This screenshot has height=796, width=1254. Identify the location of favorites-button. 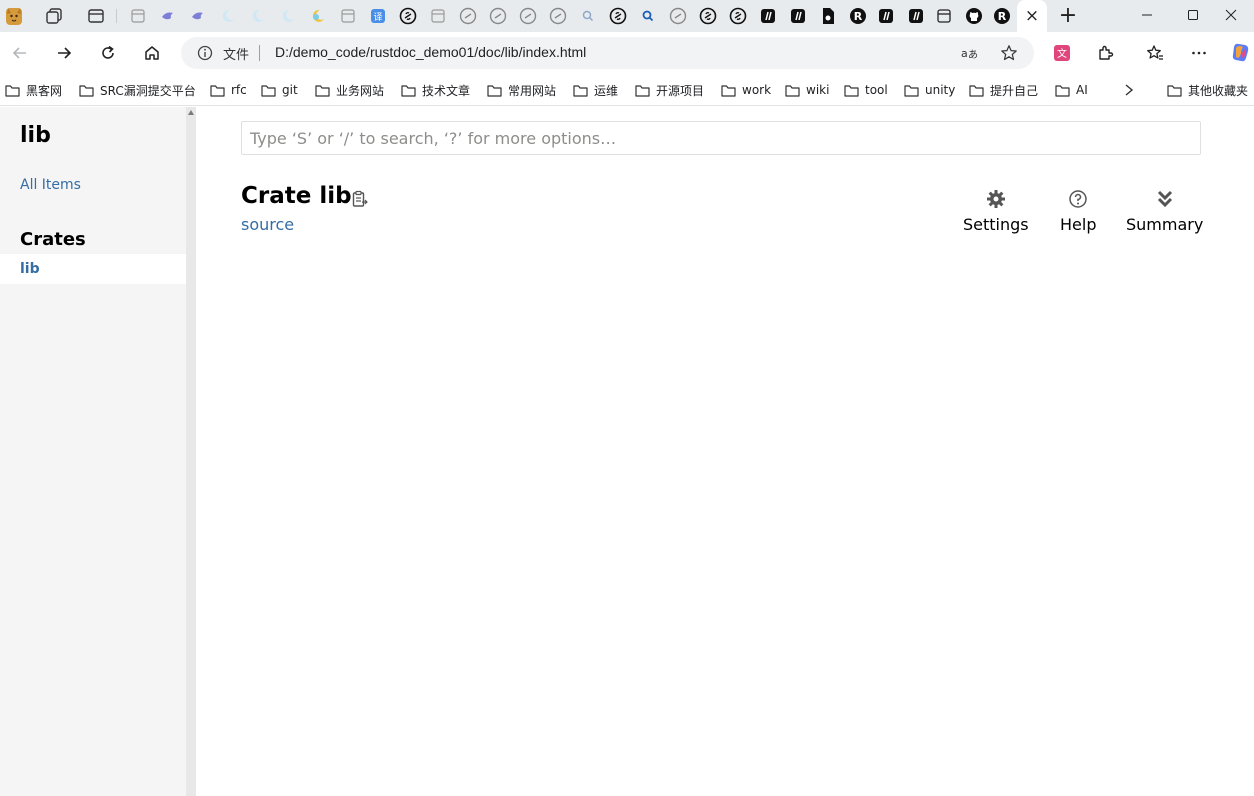
(1155, 53).